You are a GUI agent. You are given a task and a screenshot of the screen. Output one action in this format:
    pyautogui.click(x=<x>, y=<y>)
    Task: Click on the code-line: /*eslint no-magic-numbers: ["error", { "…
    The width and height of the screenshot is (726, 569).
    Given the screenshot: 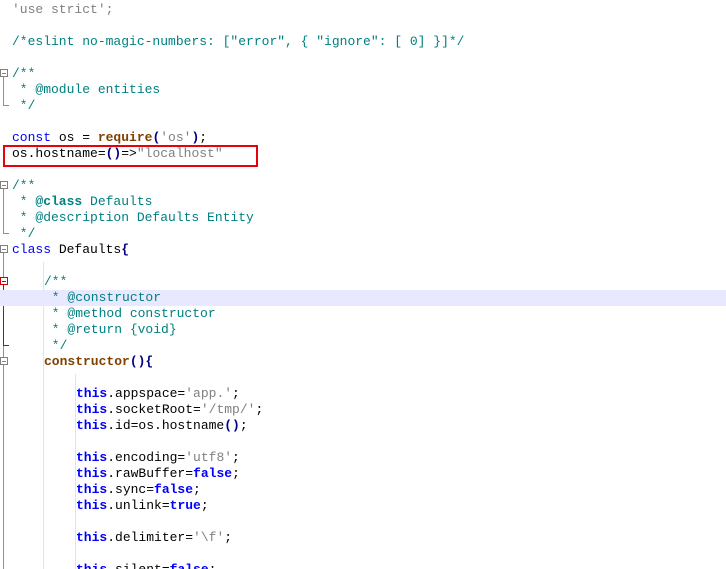 What is the action you would take?
    pyautogui.click(x=363, y=42)
    